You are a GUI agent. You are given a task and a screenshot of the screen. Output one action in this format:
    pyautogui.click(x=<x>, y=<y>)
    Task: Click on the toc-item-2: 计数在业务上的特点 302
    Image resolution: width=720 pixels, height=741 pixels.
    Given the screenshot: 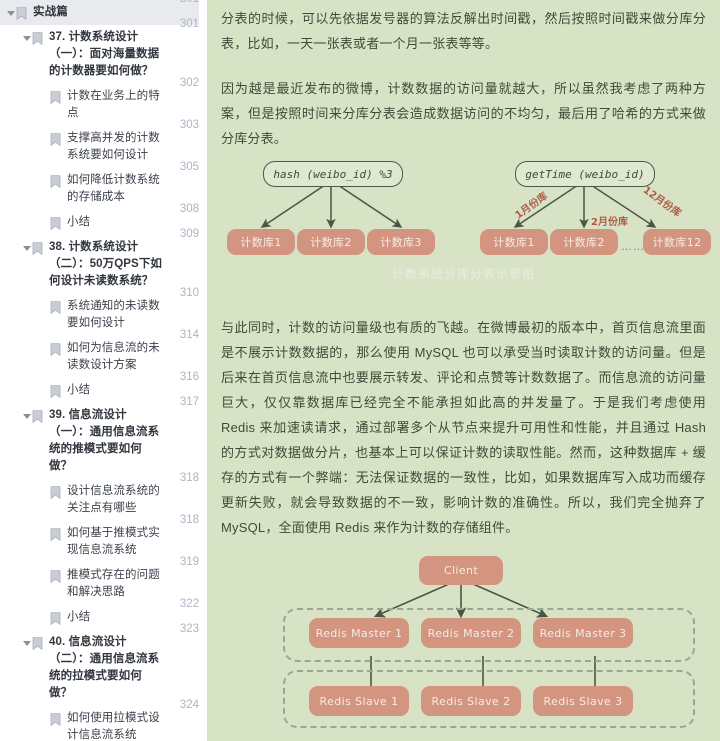 What is the action you would take?
    pyautogui.click(x=103, y=101)
    